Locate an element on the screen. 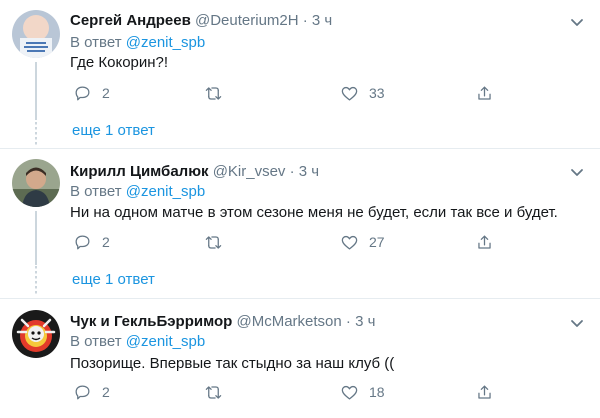 The height and width of the screenshot is (418, 600). author-handle: @McMarketson is located at coordinates (288, 321).